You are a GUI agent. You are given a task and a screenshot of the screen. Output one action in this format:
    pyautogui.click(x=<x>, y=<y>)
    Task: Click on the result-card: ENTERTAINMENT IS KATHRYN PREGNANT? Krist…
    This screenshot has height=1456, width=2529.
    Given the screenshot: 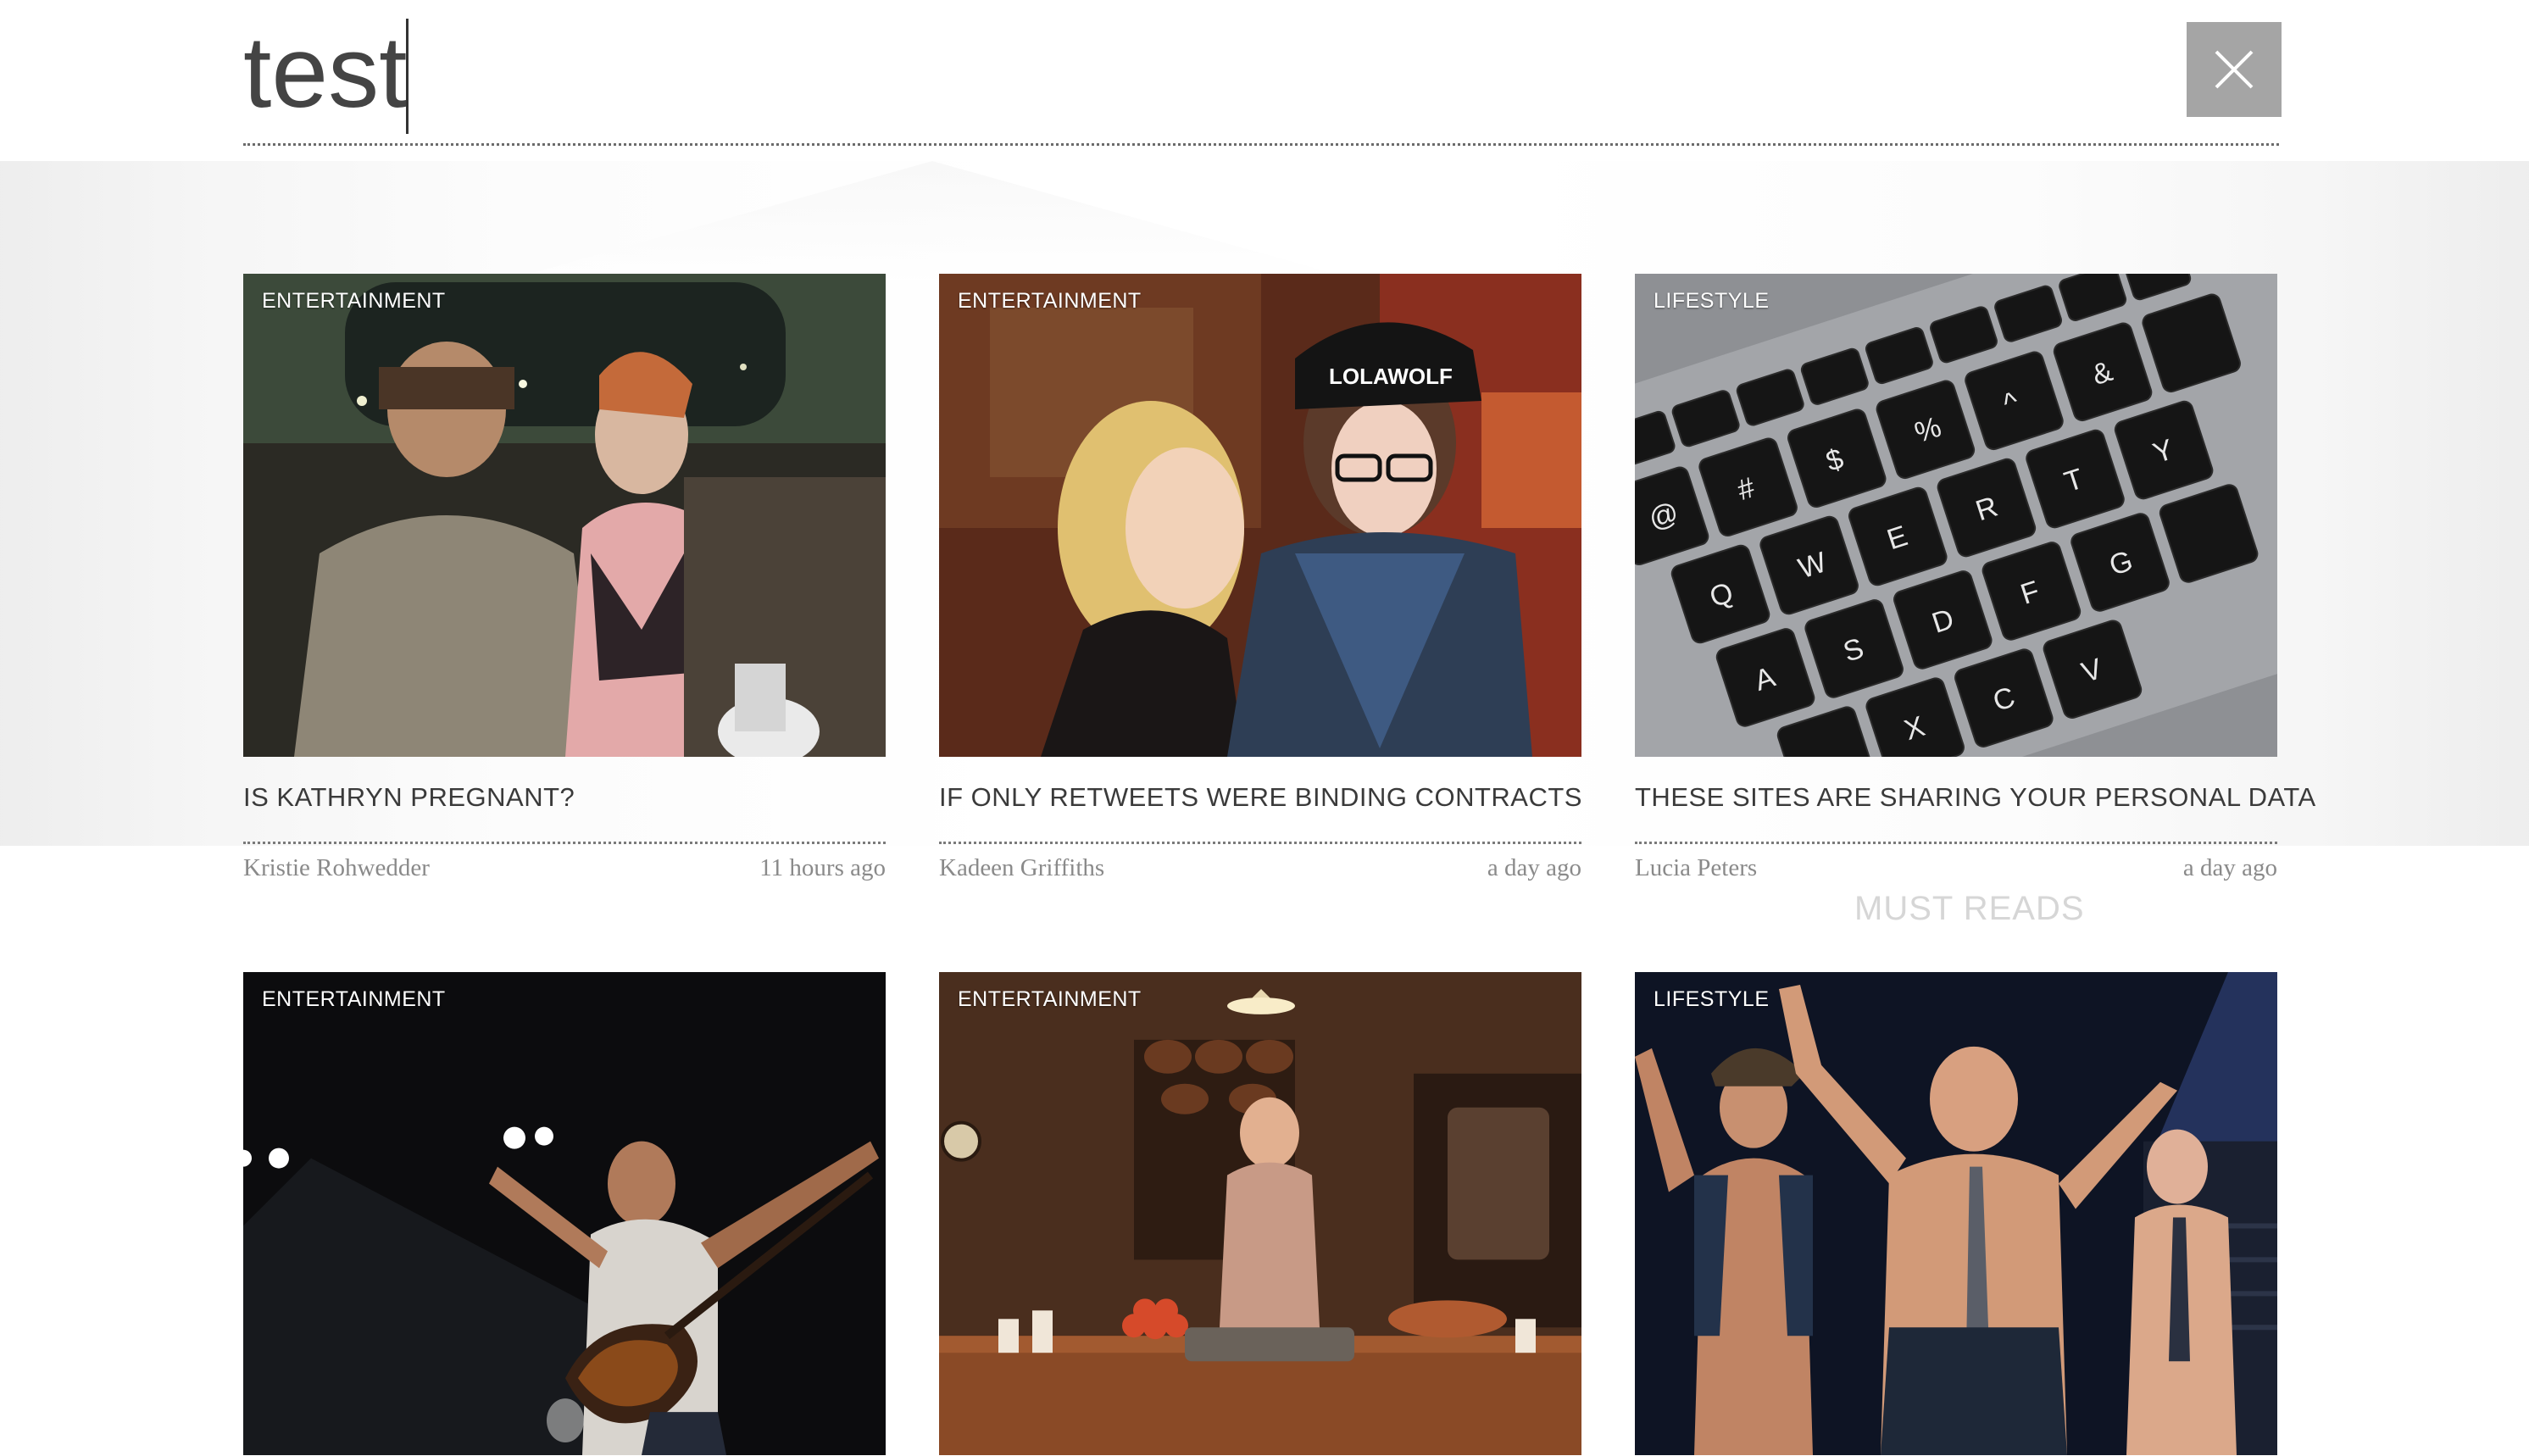 What is the action you would take?
    pyautogui.click(x=564, y=578)
    